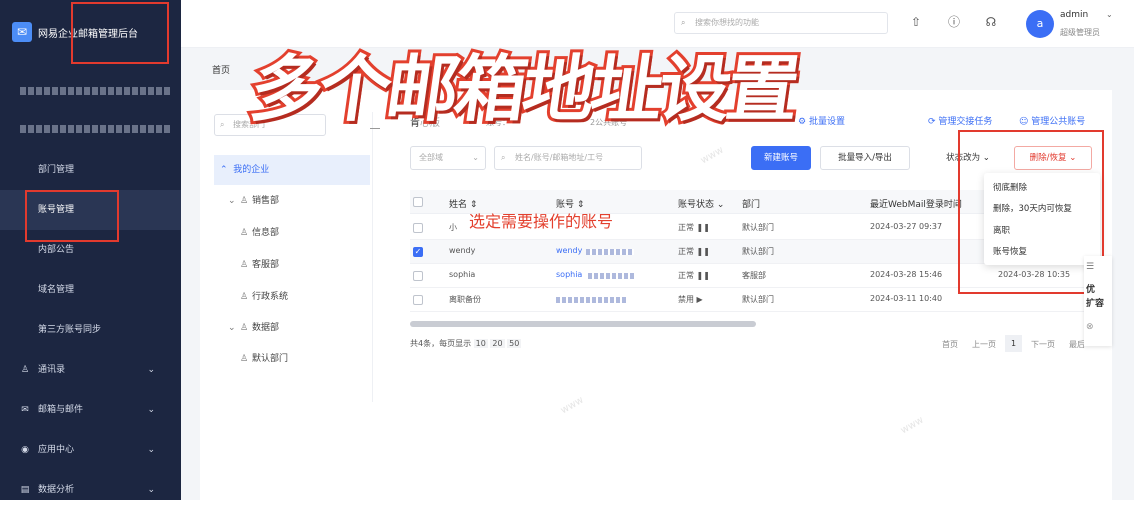 The height and width of the screenshot is (510, 1134). I want to click on public-accounts-link: ☺ 管理公共账号, so click(1052, 120).